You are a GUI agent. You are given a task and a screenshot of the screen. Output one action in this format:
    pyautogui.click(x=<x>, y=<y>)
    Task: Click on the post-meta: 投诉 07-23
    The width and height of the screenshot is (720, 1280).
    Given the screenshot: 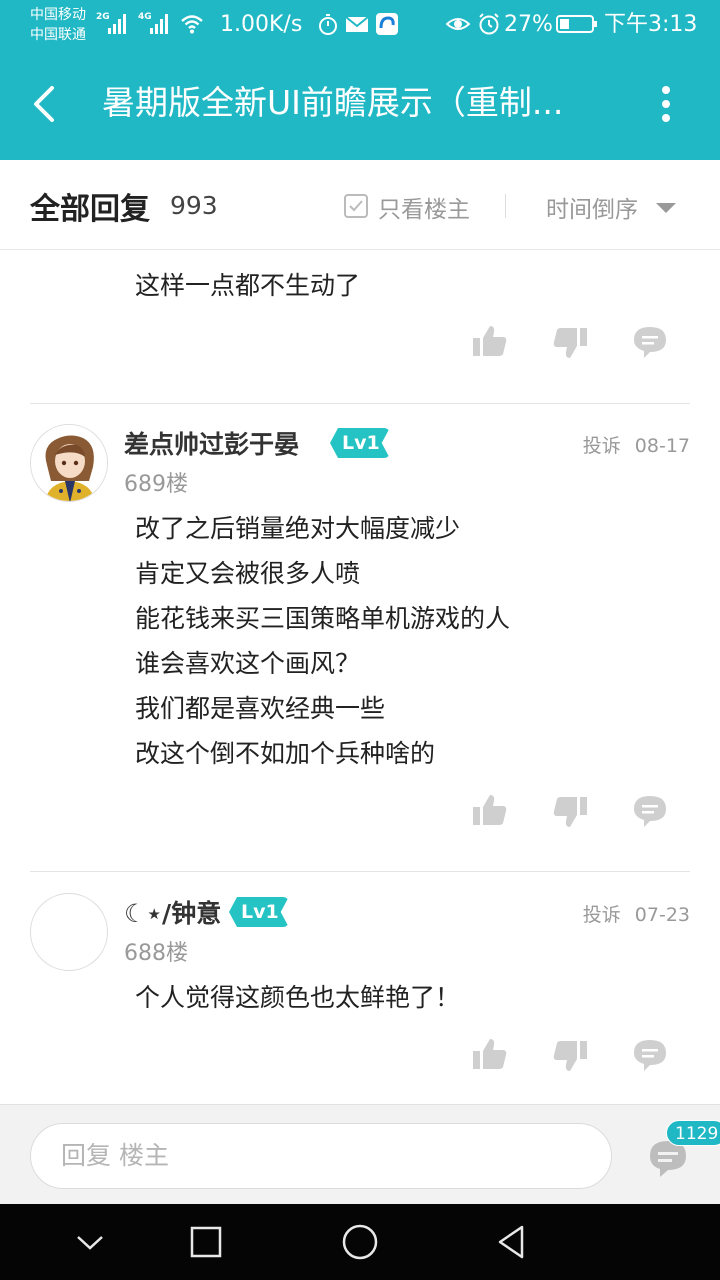 What is the action you would take?
    pyautogui.click(x=636, y=913)
    